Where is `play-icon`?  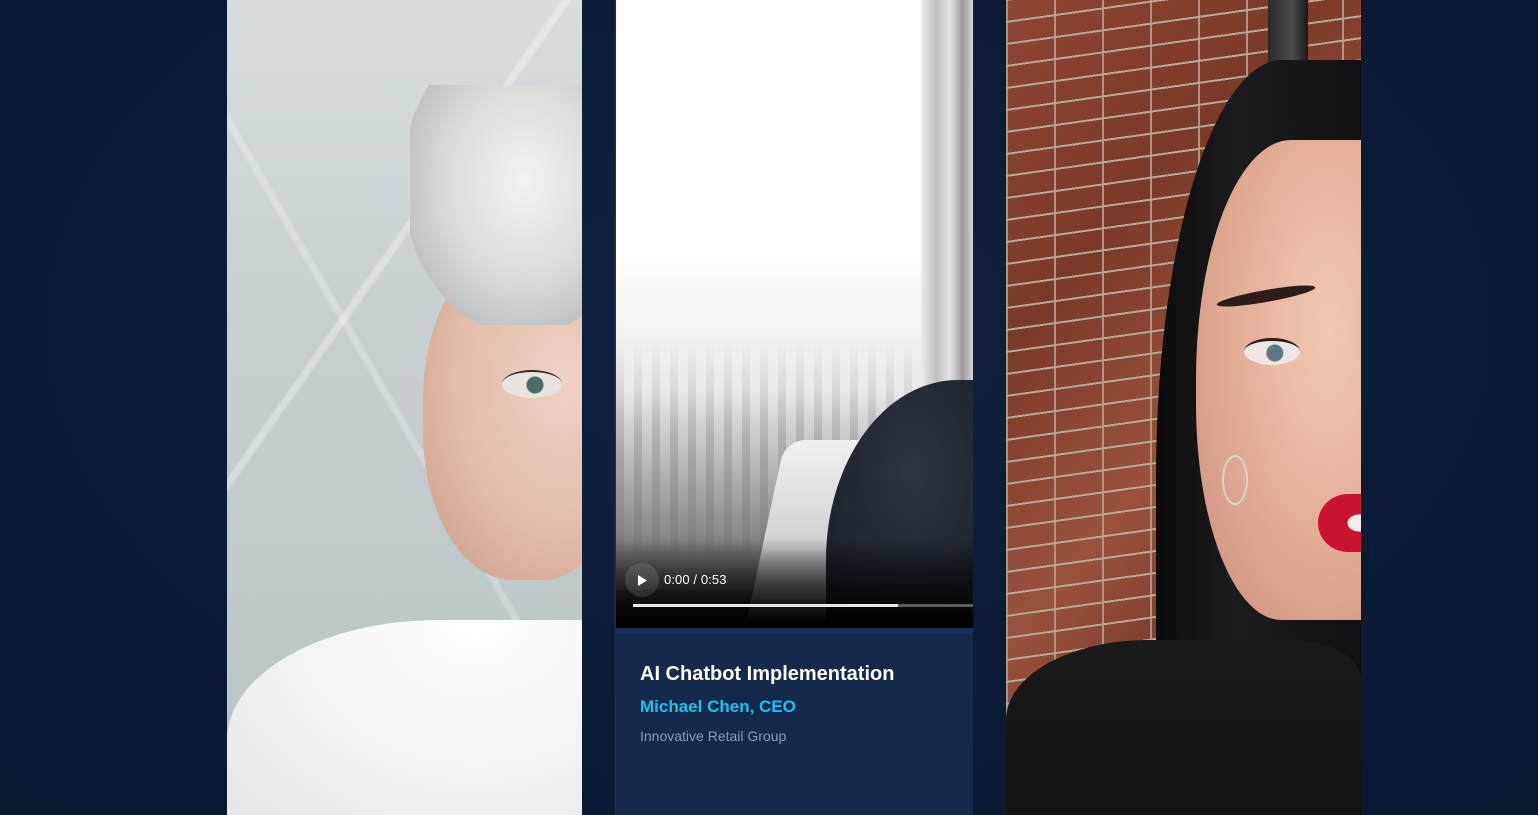 play-icon is located at coordinates (642, 580).